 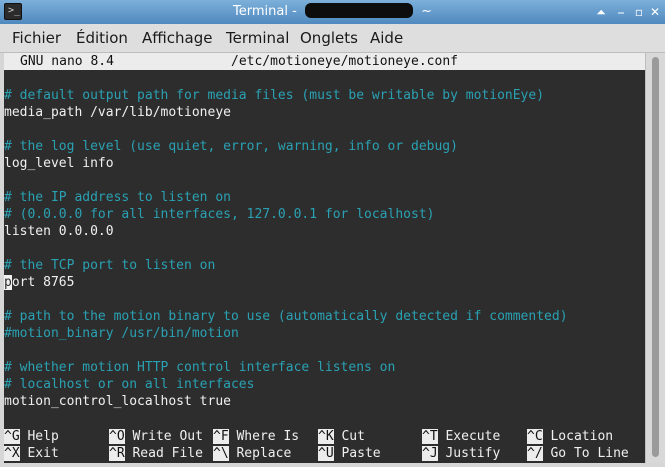 I want to click on shade-icon: ⏶, so click(x=601, y=12).